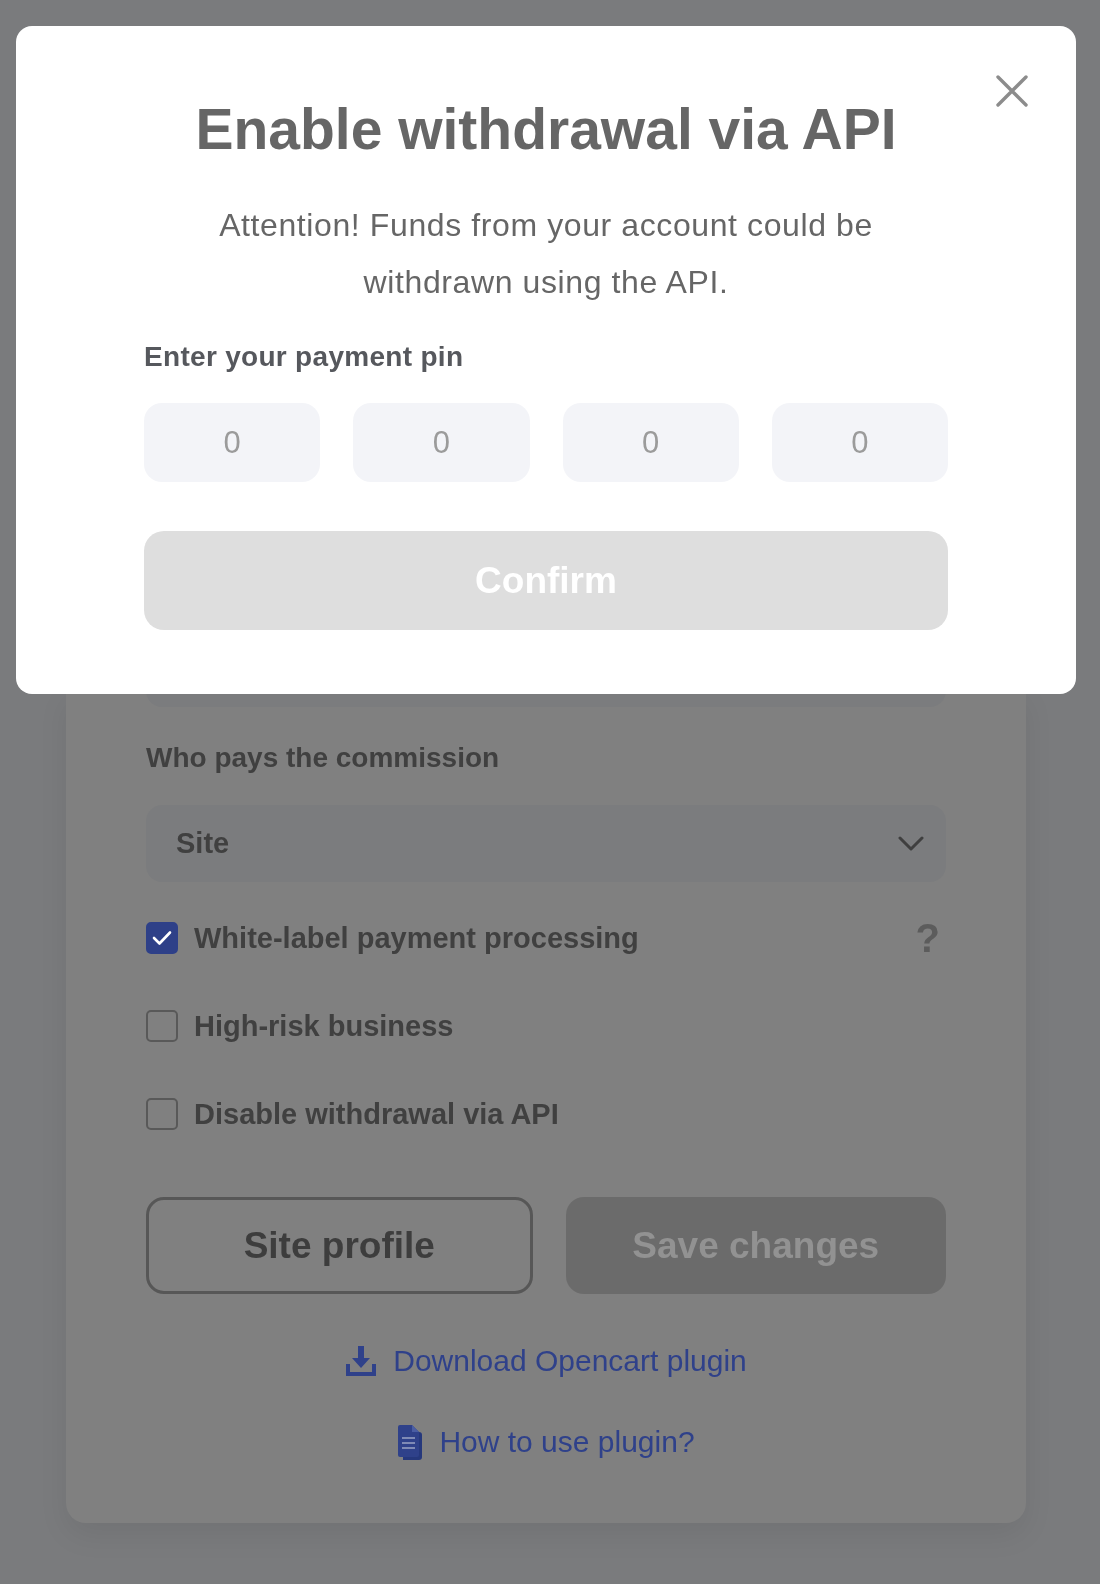 This screenshot has width=1100, height=1584. Describe the element at coordinates (546, 129) in the screenshot. I see `dialog-title: Enable withdrawal via API` at that location.